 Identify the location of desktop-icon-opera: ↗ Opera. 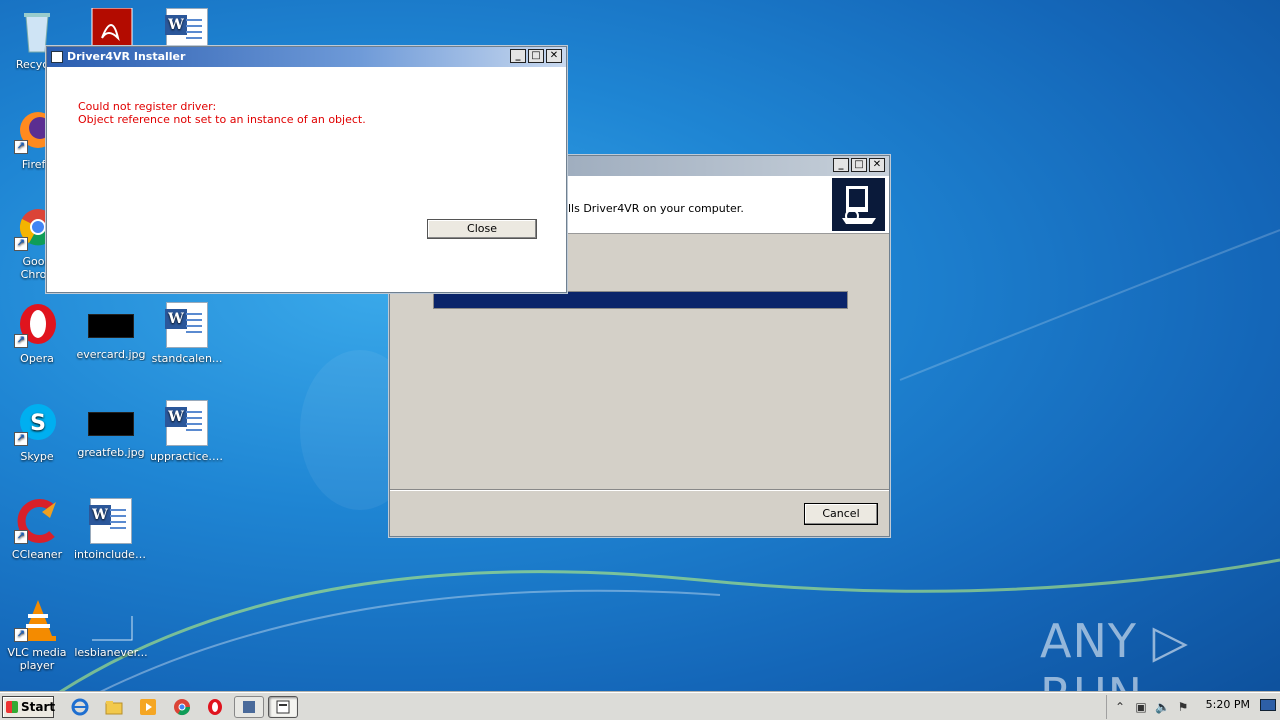
(37, 333).